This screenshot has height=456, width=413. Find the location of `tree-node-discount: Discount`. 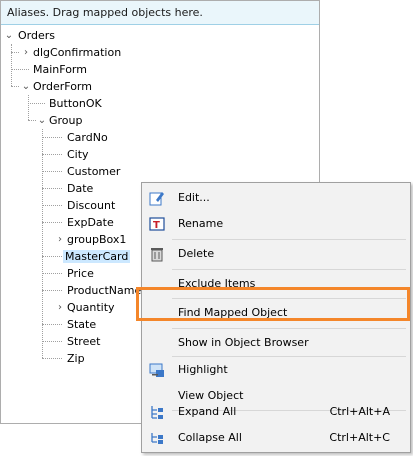

tree-node-discount: Discount is located at coordinates (91, 205).